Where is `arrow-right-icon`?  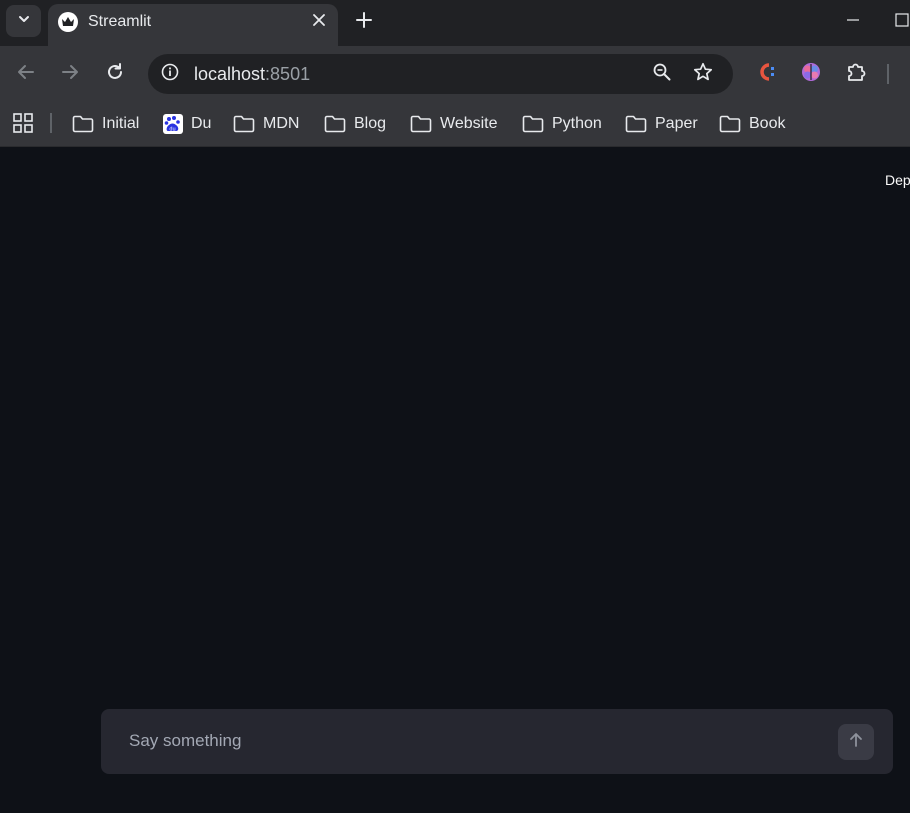
arrow-right-icon is located at coordinates (70, 74).